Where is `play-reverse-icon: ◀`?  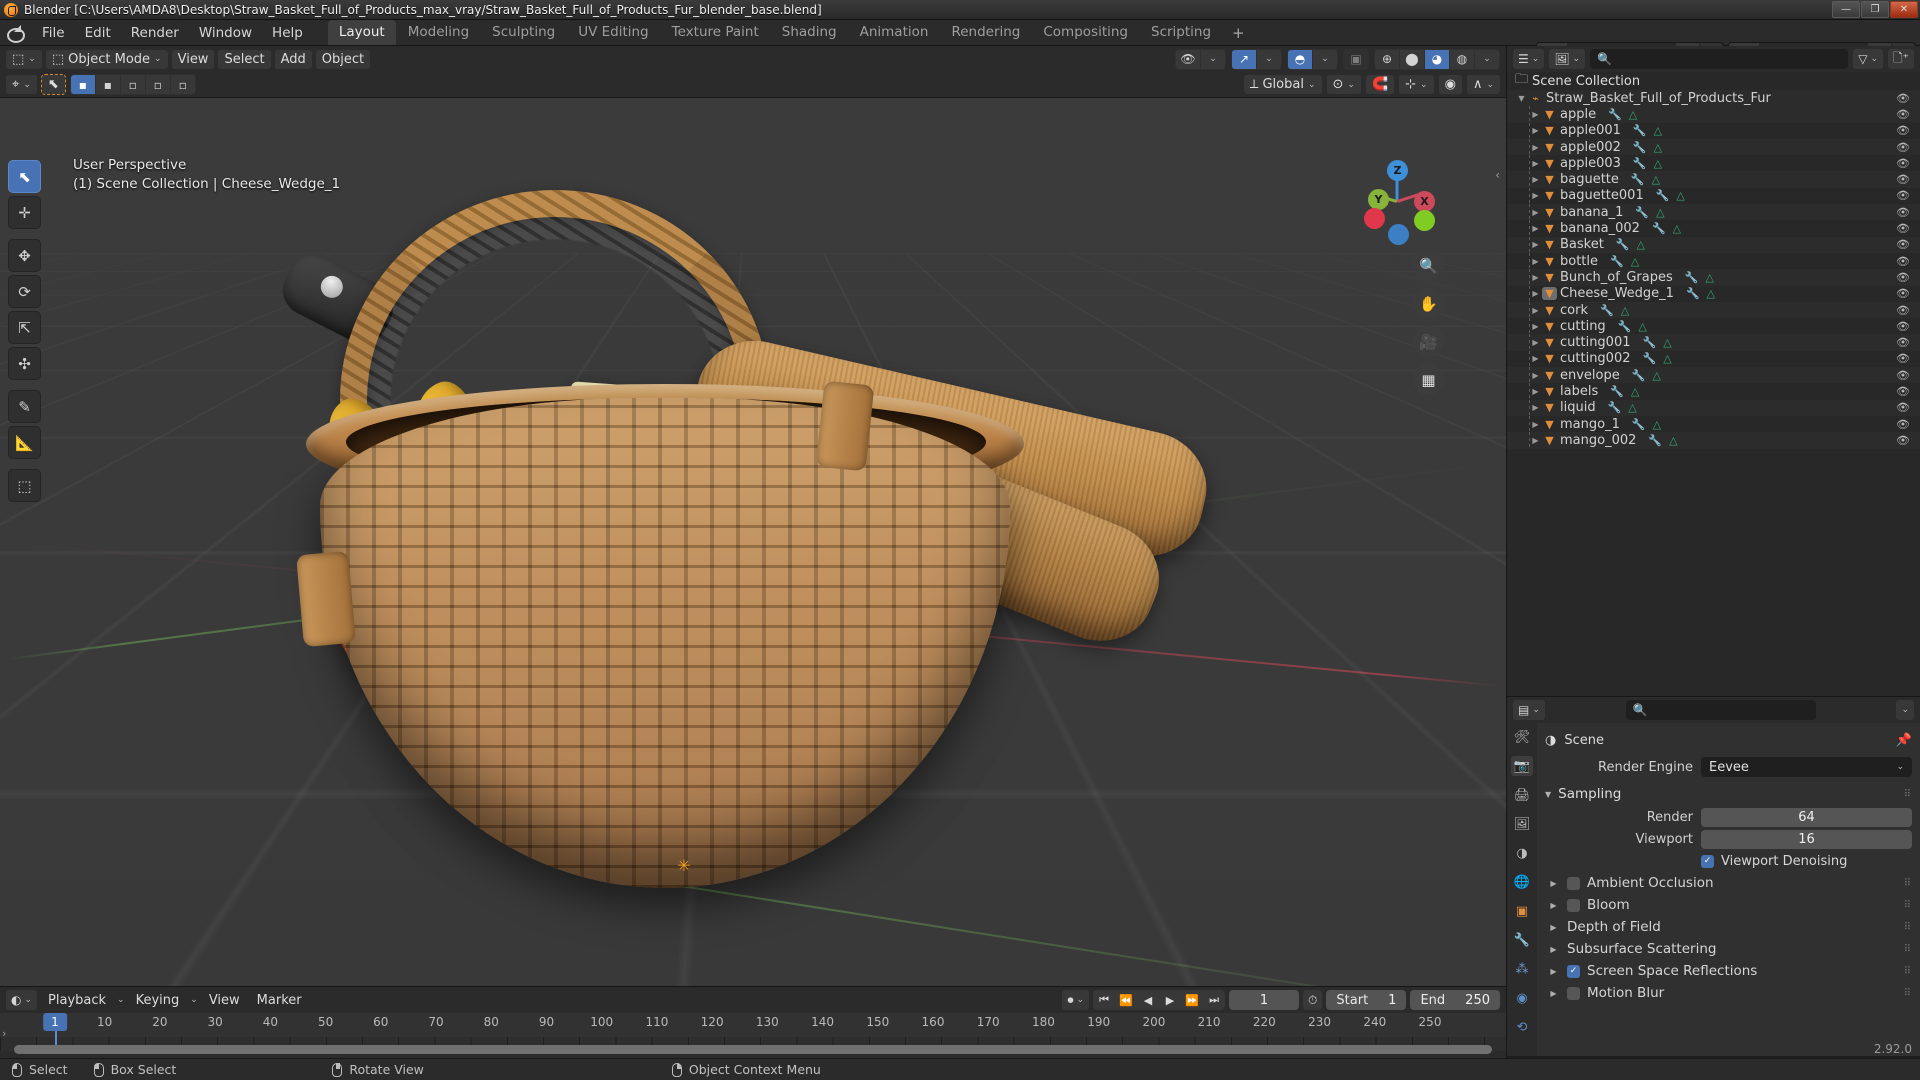
play-reverse-icon: ◀ is located at coordinates (1148, 1000).